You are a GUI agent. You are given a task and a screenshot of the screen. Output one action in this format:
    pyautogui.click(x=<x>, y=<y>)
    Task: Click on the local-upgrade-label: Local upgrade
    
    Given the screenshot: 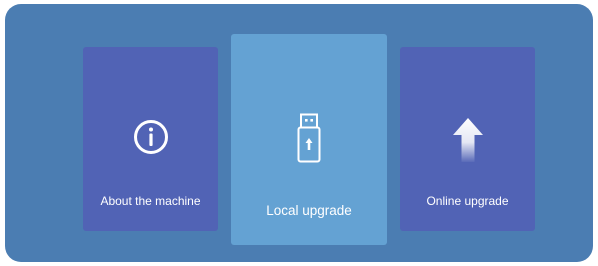 What is the action you would take?
    pyautogui.click(x=309, y=210)
    